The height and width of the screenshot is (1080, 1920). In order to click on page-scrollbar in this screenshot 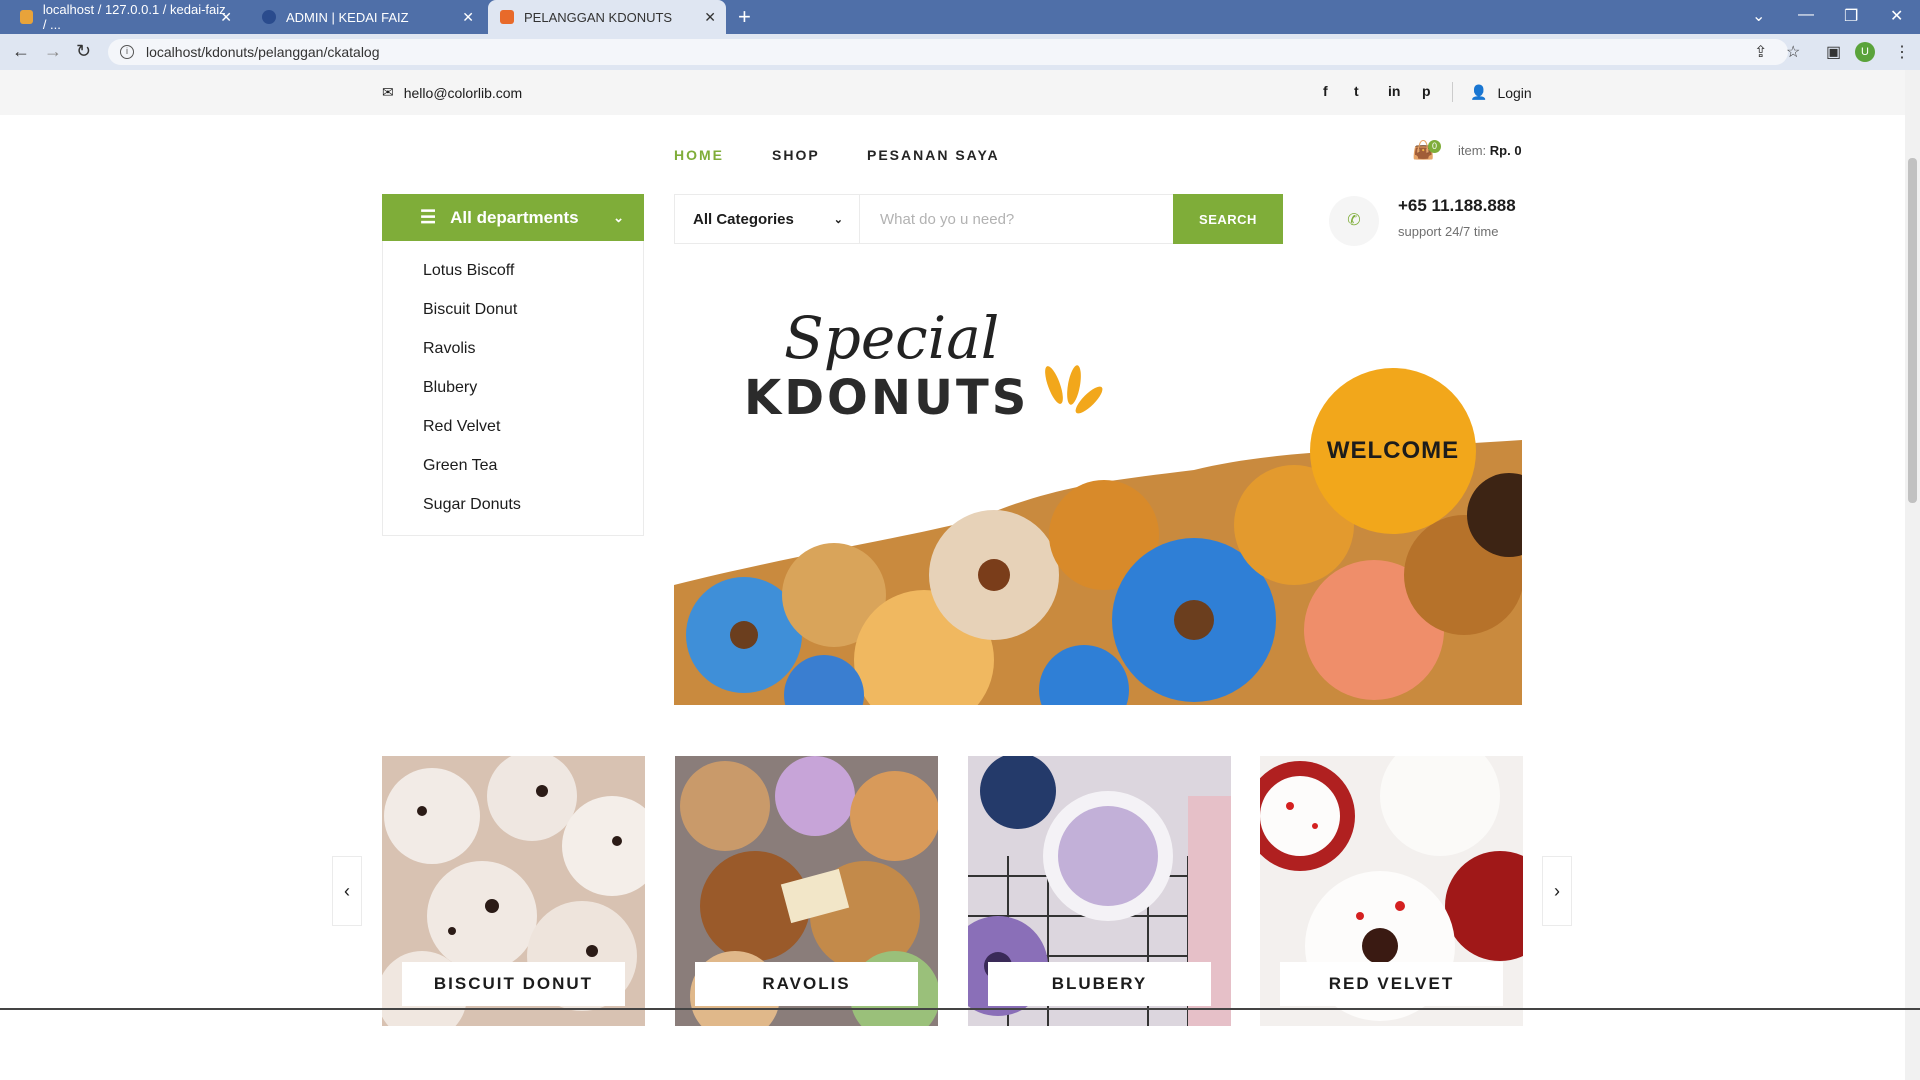, I will do `click(1912, 575)`.